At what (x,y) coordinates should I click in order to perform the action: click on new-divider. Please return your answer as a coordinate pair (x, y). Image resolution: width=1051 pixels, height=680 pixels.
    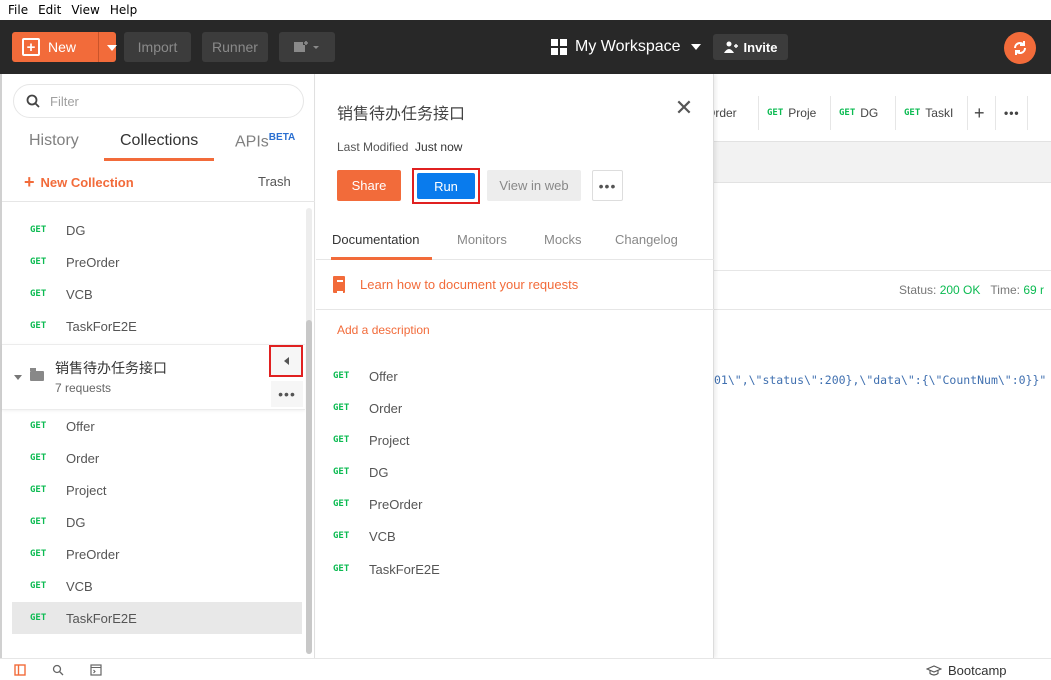
    Looking at the image, I should click on (98, 47).